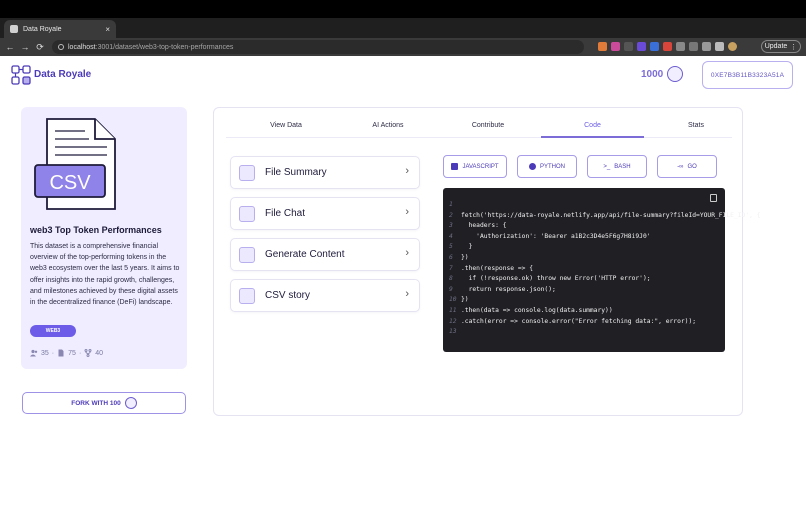 This screenshot has width=806, height=521. Describe the element at coordinates (325, 295) in the screenshot. I see `action-csv-story: CSV story ›` at that location.